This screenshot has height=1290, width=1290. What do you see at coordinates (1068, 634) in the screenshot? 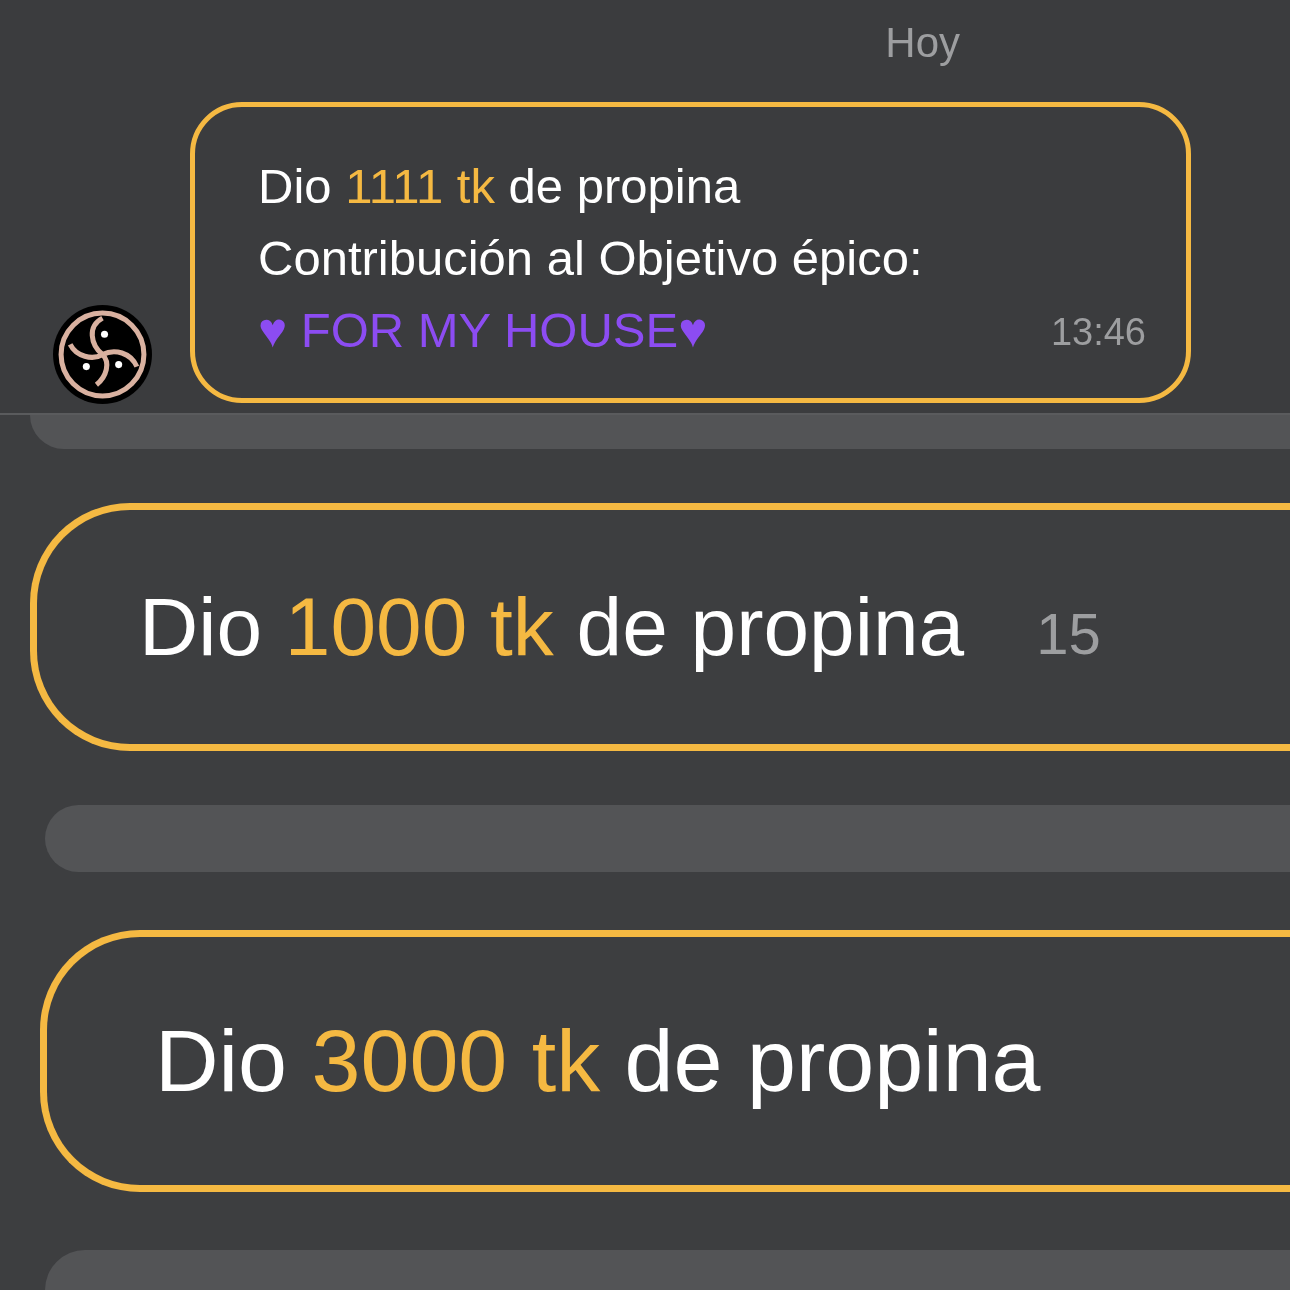
I see `message-time: 15` at bounding box center [1068, 634].